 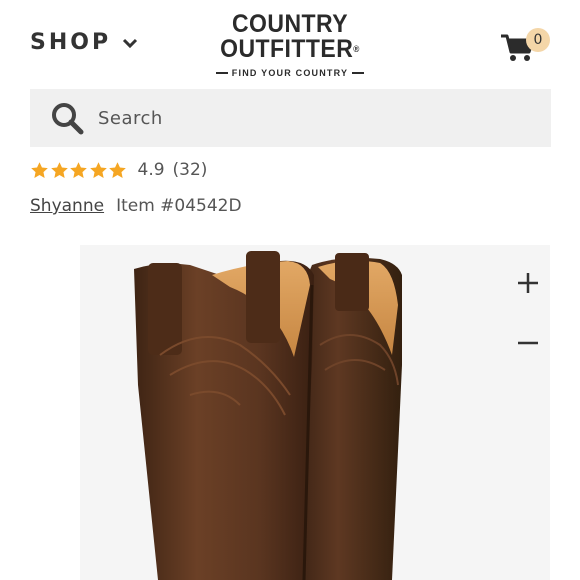 What do you see at coordinates (151, 170) in the screenshot?
I see `rating-value: 4.9` at bounding box center [151, 170].